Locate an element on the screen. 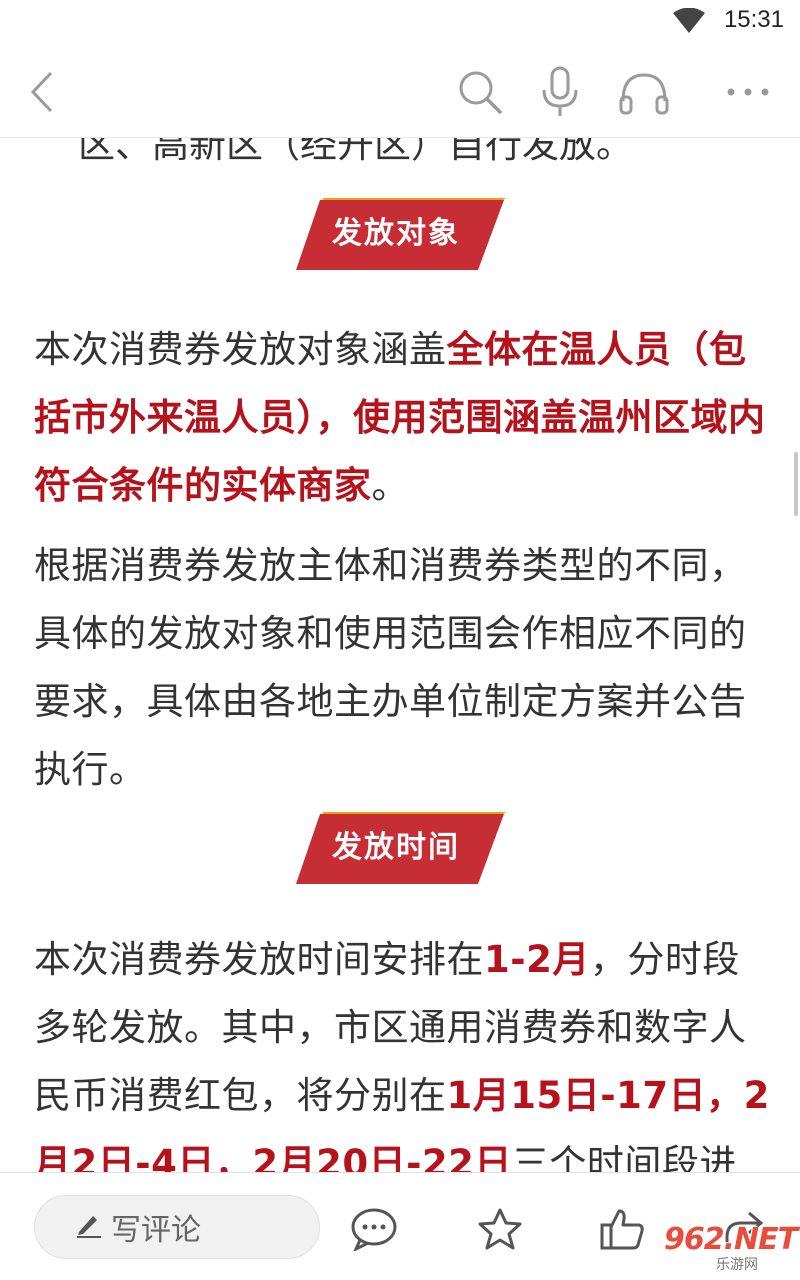  status-bar: 15:31 is located at coordinates (400, 22).